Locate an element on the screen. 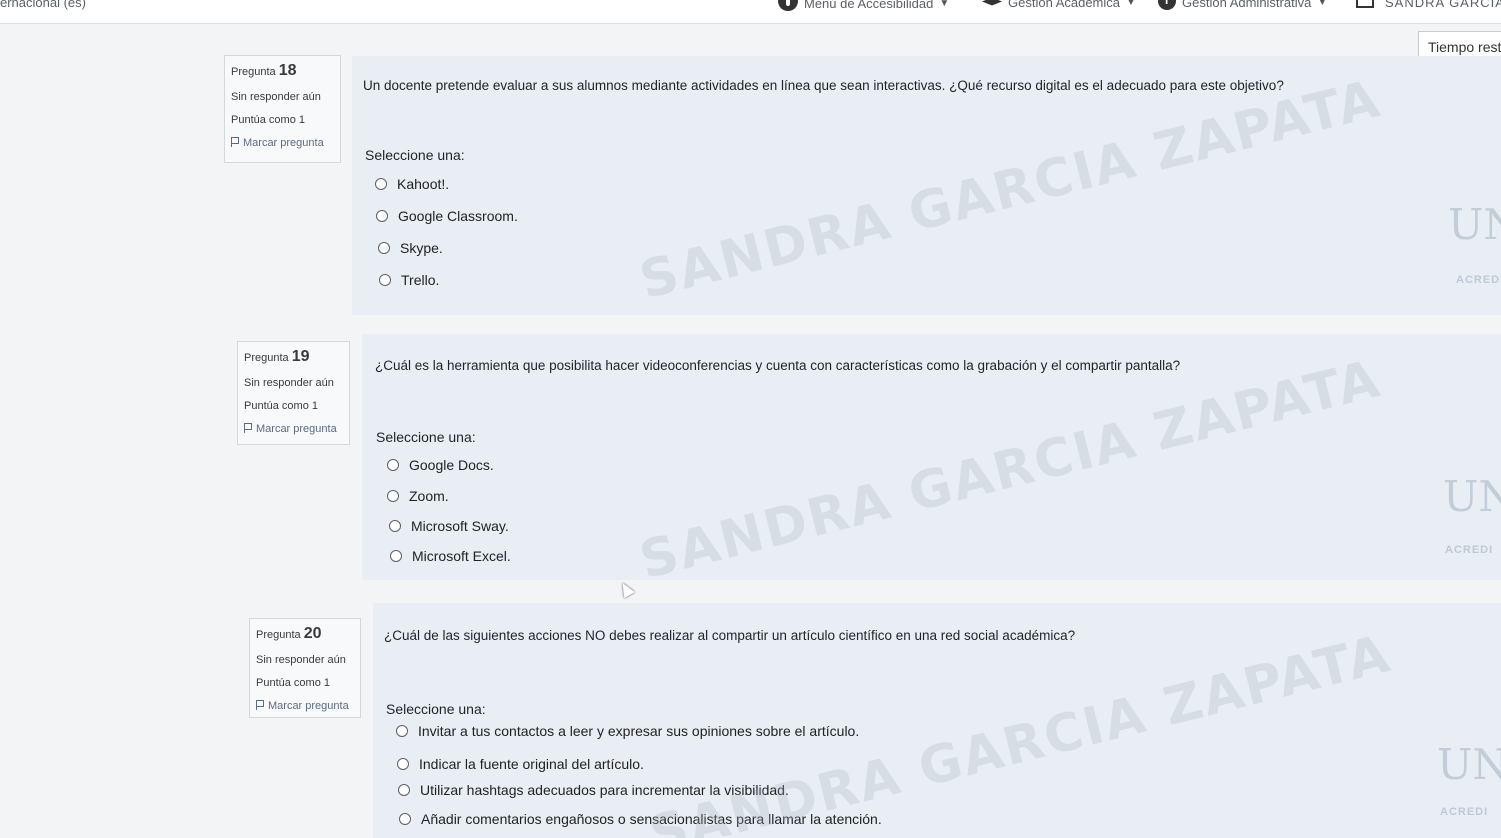 This screenshot has width=1501, height=838. answer-option: Google Classroom. is located at coordinates (447, 216).